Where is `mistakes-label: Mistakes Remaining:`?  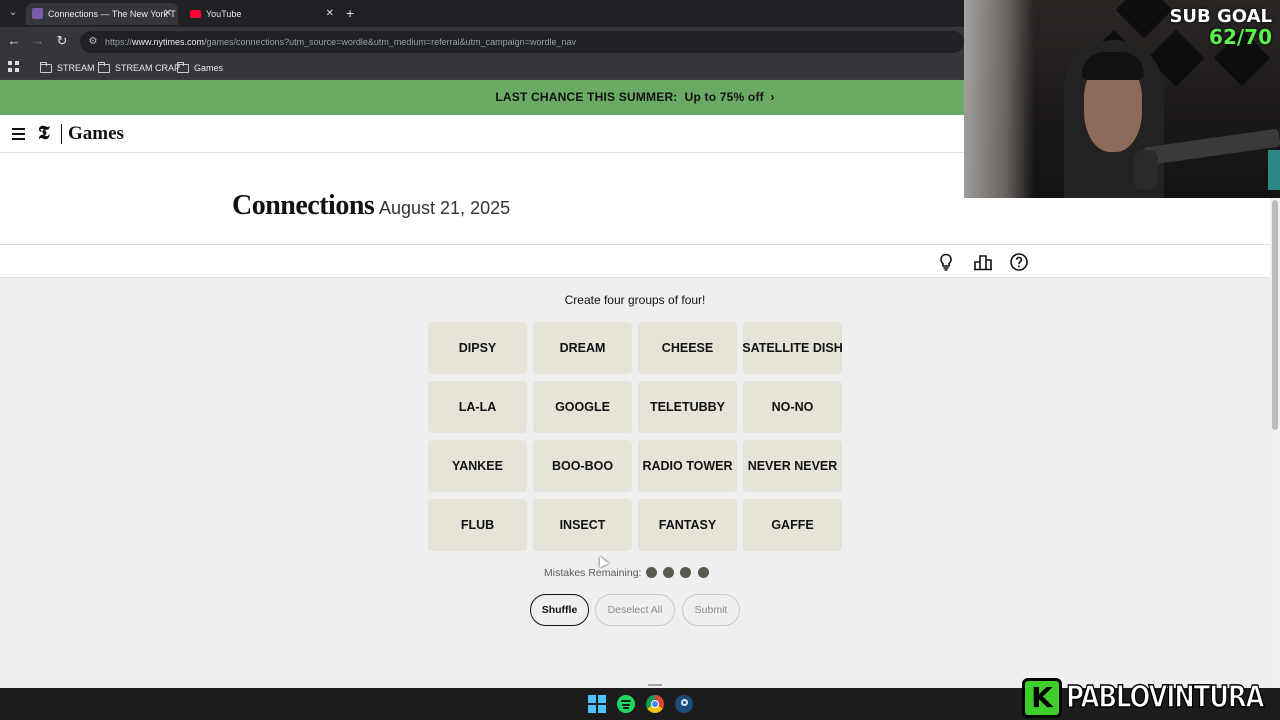 mistakes-label: Mistakes Remaining: is located at coordinates (593, 573).